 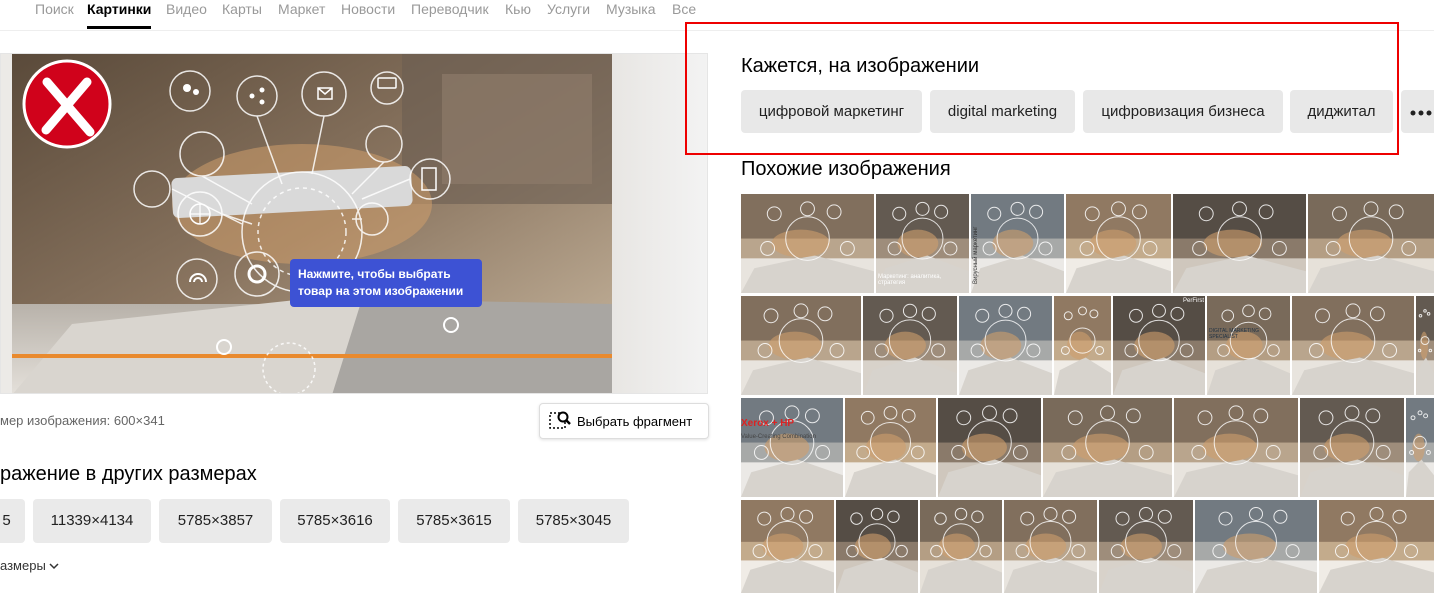 What do you see at coordinates (1341, 111) in the screenshot?
I see `tag-chip: диджитал` at bounding box center [1341, 111].